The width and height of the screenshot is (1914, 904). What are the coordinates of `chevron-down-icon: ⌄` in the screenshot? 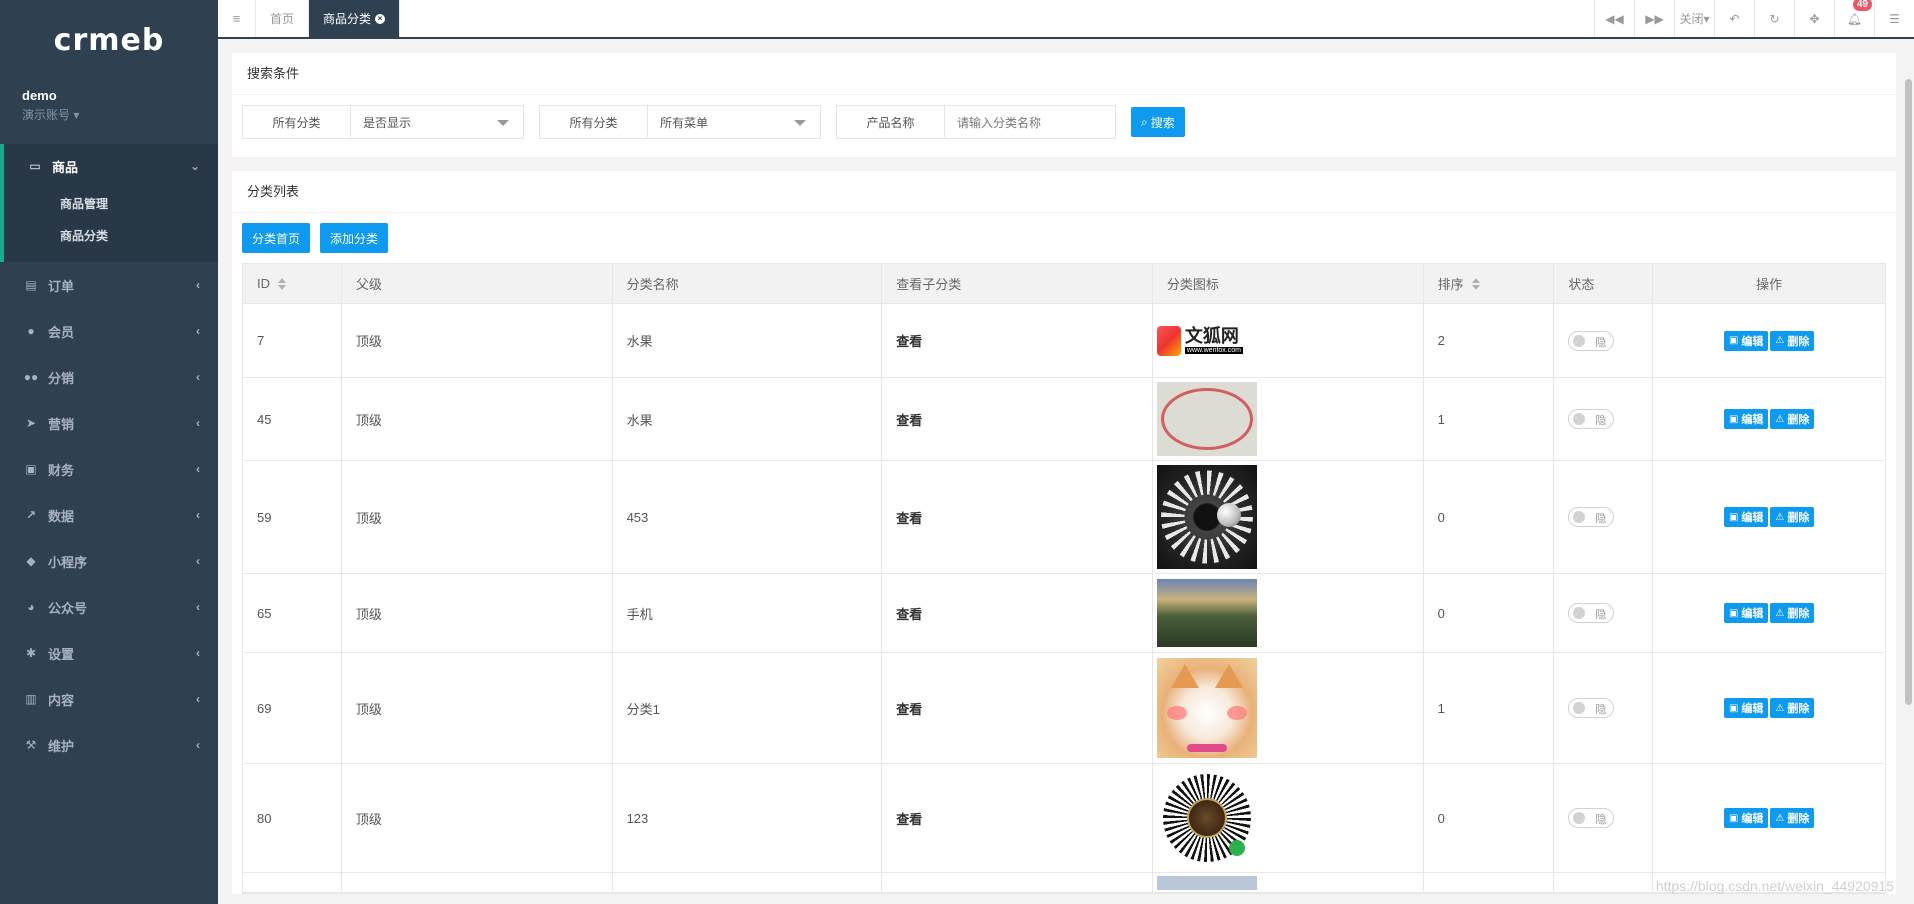 It's located at (194, 166).